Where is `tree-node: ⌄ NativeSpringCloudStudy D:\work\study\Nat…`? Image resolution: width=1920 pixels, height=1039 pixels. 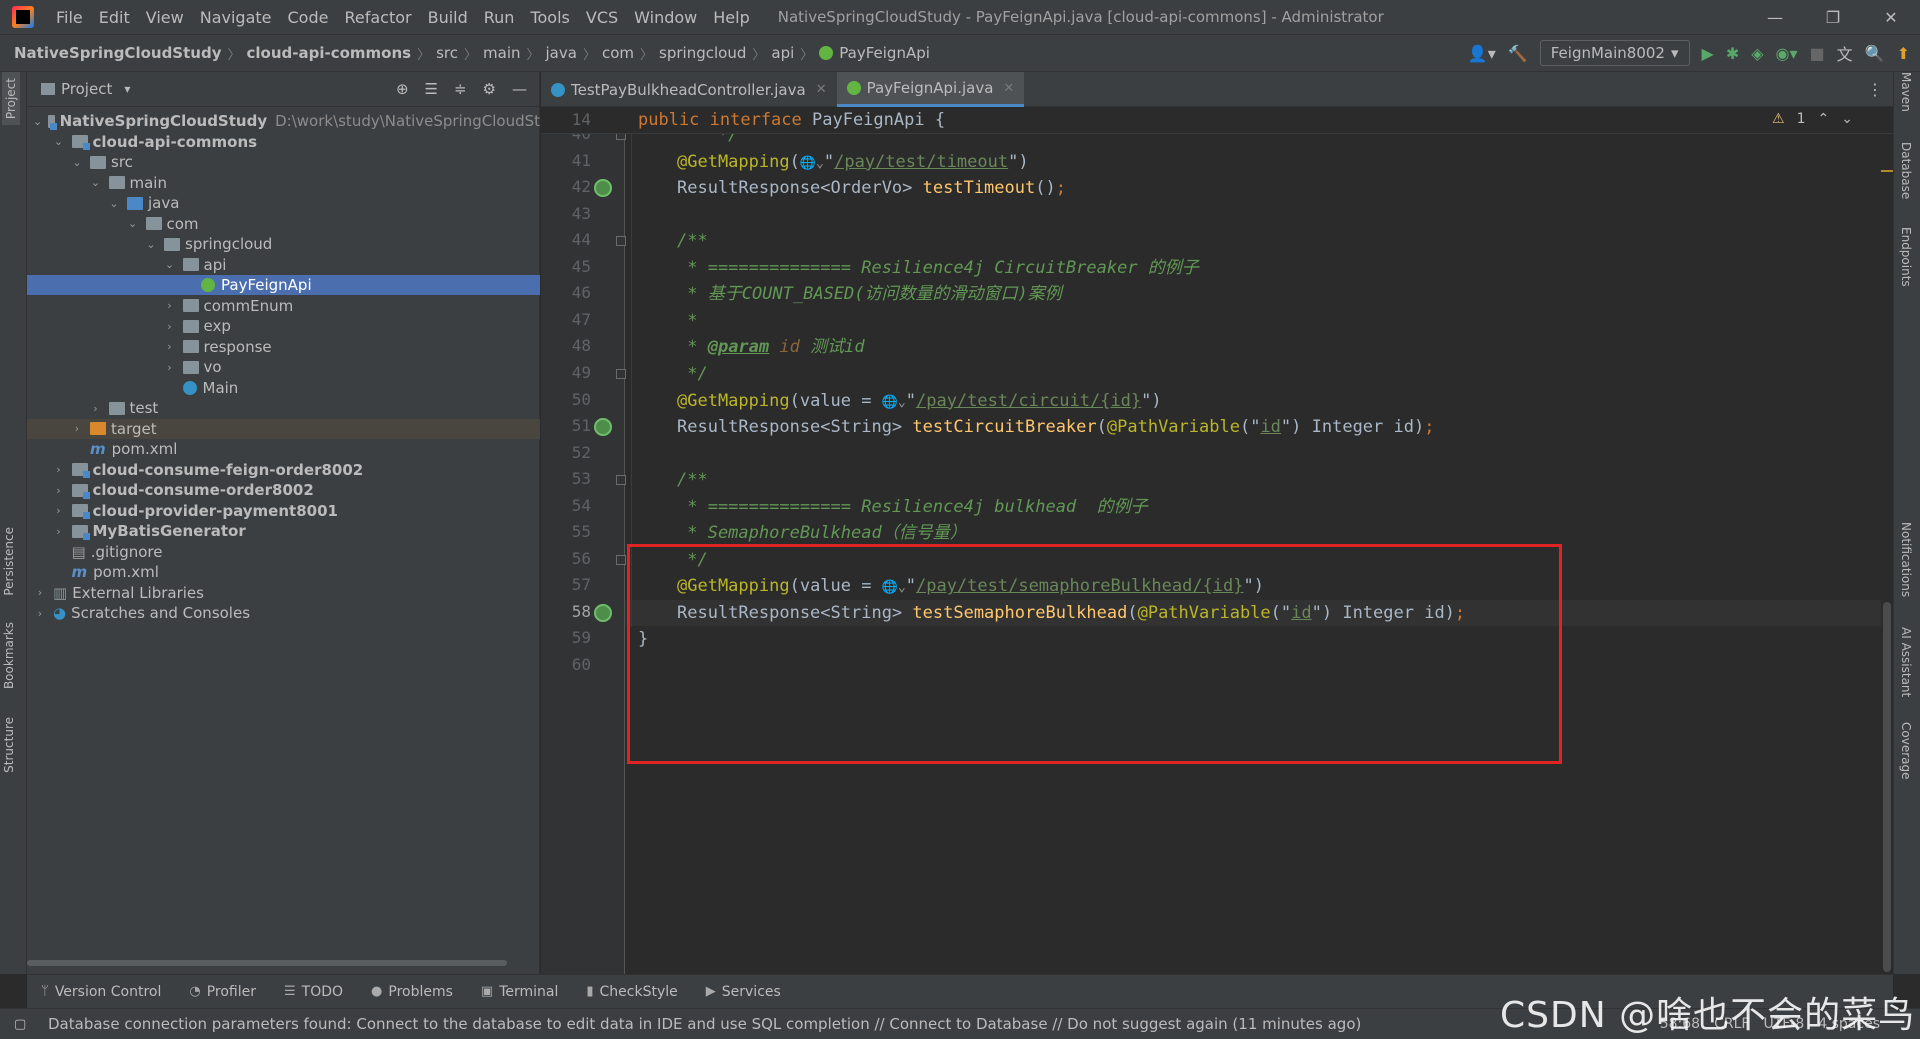
tree-node: ⌄ NativeSpringCloudStudy D:\work\study\Nat… is located at coordinates (283, 121).